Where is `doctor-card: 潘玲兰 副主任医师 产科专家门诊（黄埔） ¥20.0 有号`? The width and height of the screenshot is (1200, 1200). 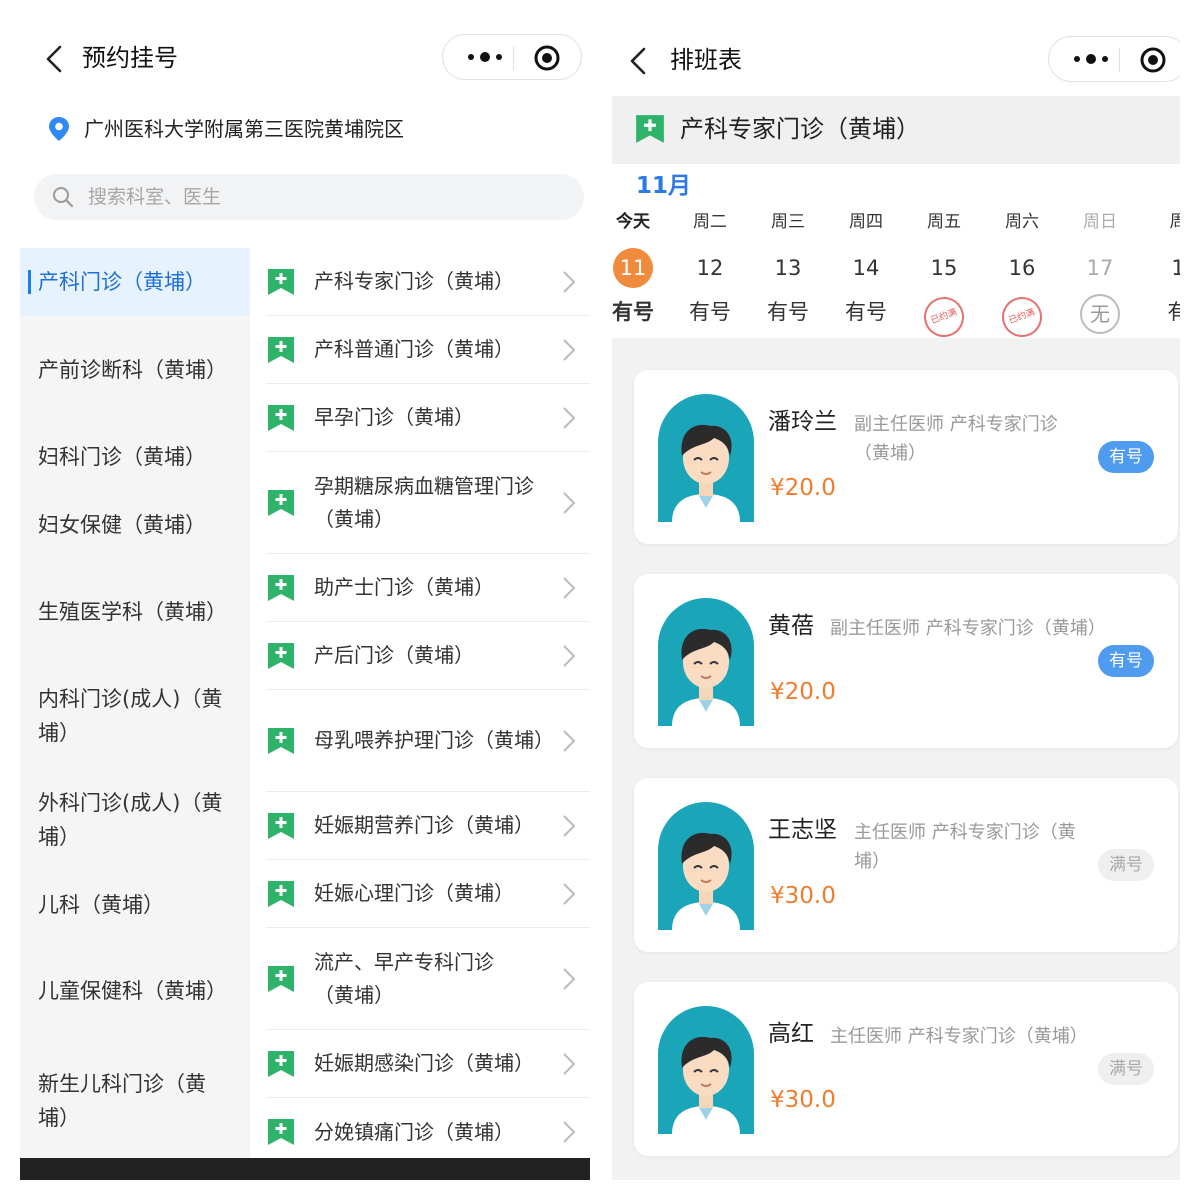
doctor-card: 潘玲兰 副主任医师 产科专家门诊（黄埔） ¥20.0 有号 is located at coordinates (906, 457).